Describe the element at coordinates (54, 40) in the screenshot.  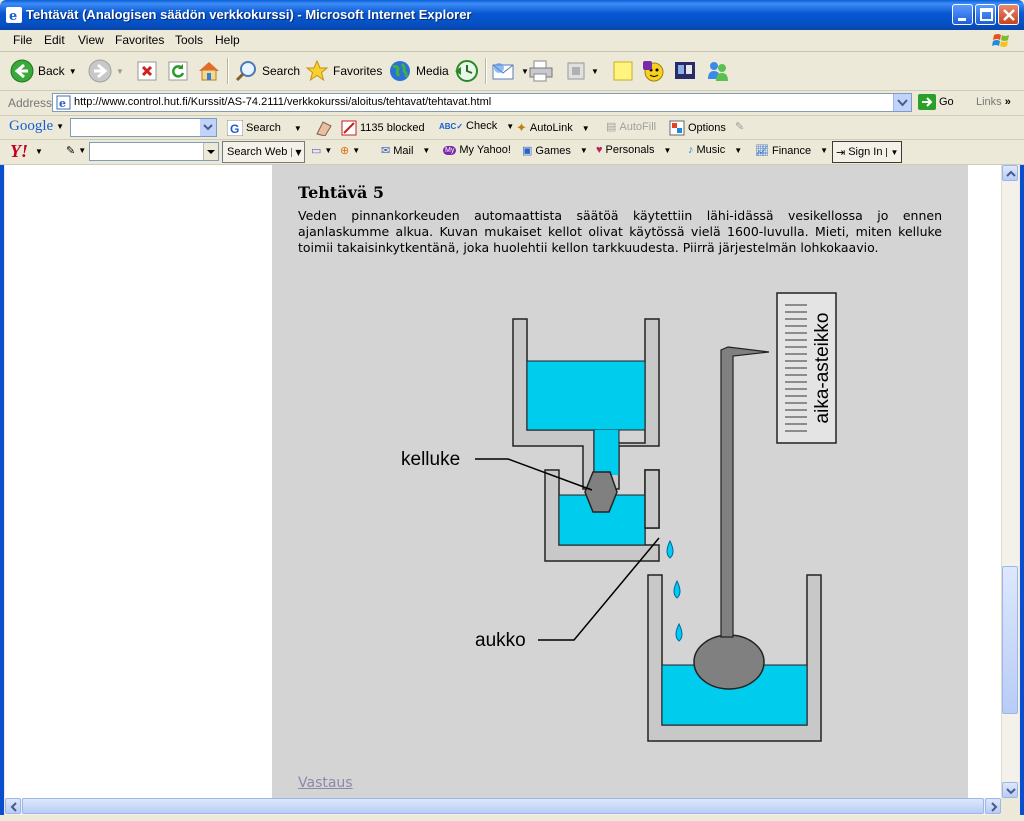
I see `menu-edit: Edit` at that location.